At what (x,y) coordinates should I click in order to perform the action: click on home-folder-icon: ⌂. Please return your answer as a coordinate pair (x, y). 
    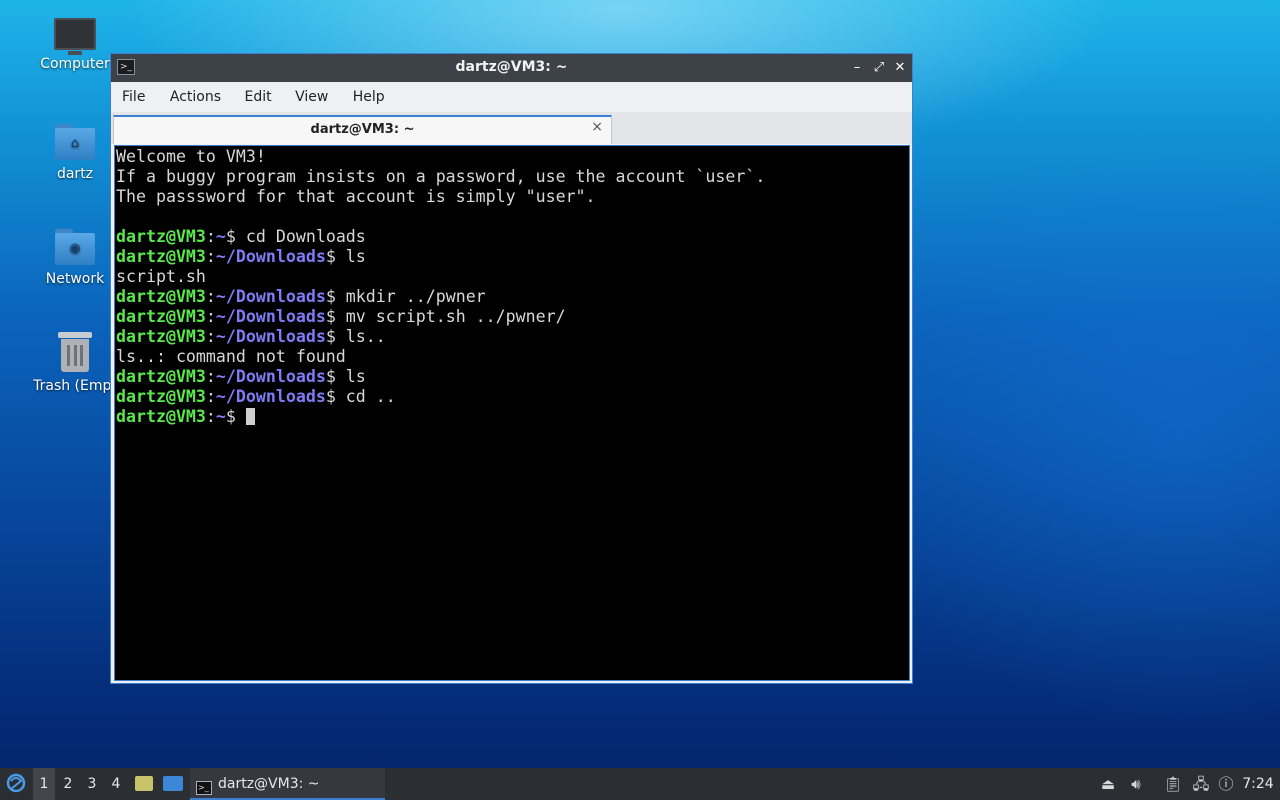
    Looking at the image, I should click on (75, 142).